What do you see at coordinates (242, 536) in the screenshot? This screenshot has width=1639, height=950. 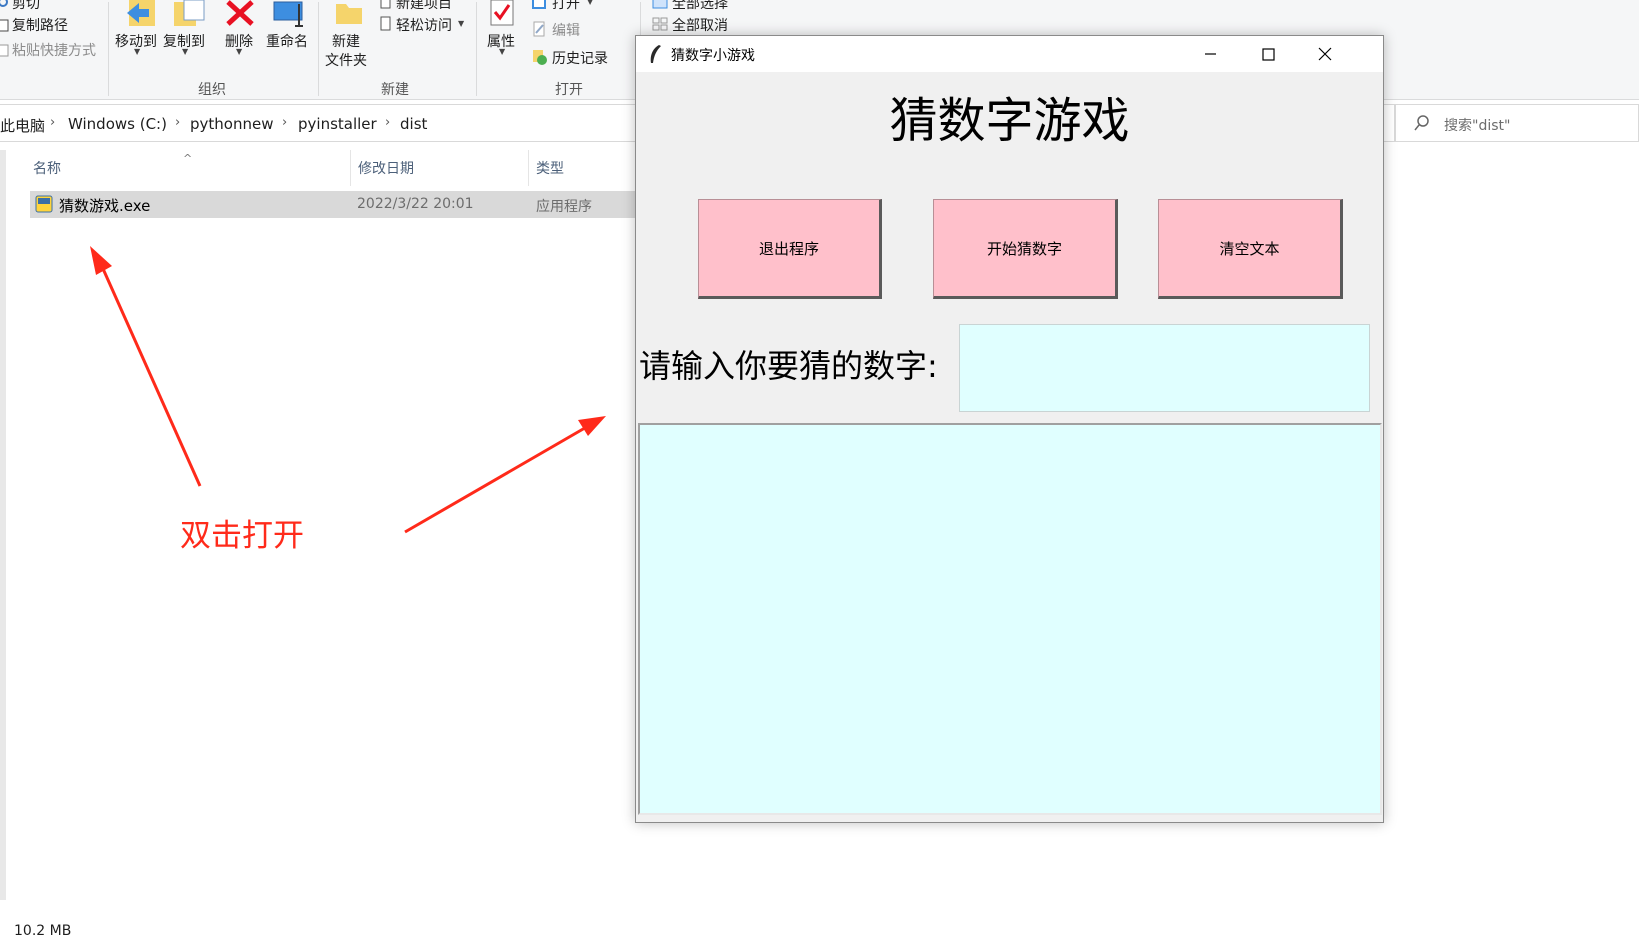 I see `annotation-label: 双击打开` at bounding box center [242, 536].